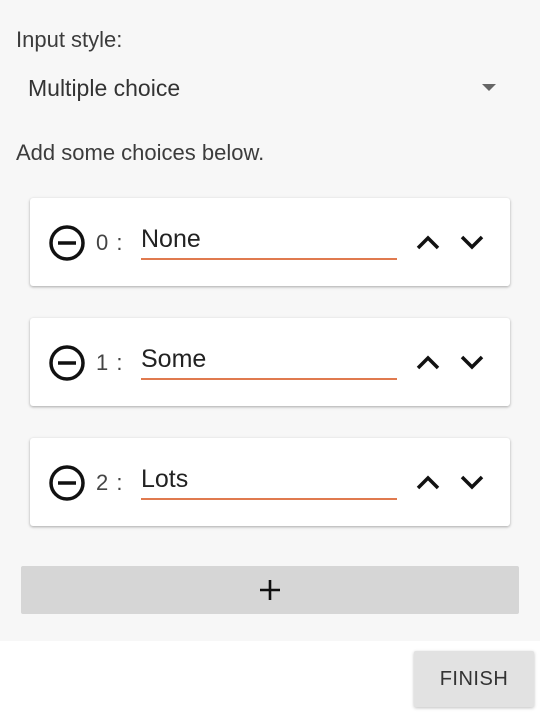 The image size is (540, 721). What do you see at coordinates (110, 242) in the screenshot?
I see `choice-index: 0 :` at bounding box center [110, 242].